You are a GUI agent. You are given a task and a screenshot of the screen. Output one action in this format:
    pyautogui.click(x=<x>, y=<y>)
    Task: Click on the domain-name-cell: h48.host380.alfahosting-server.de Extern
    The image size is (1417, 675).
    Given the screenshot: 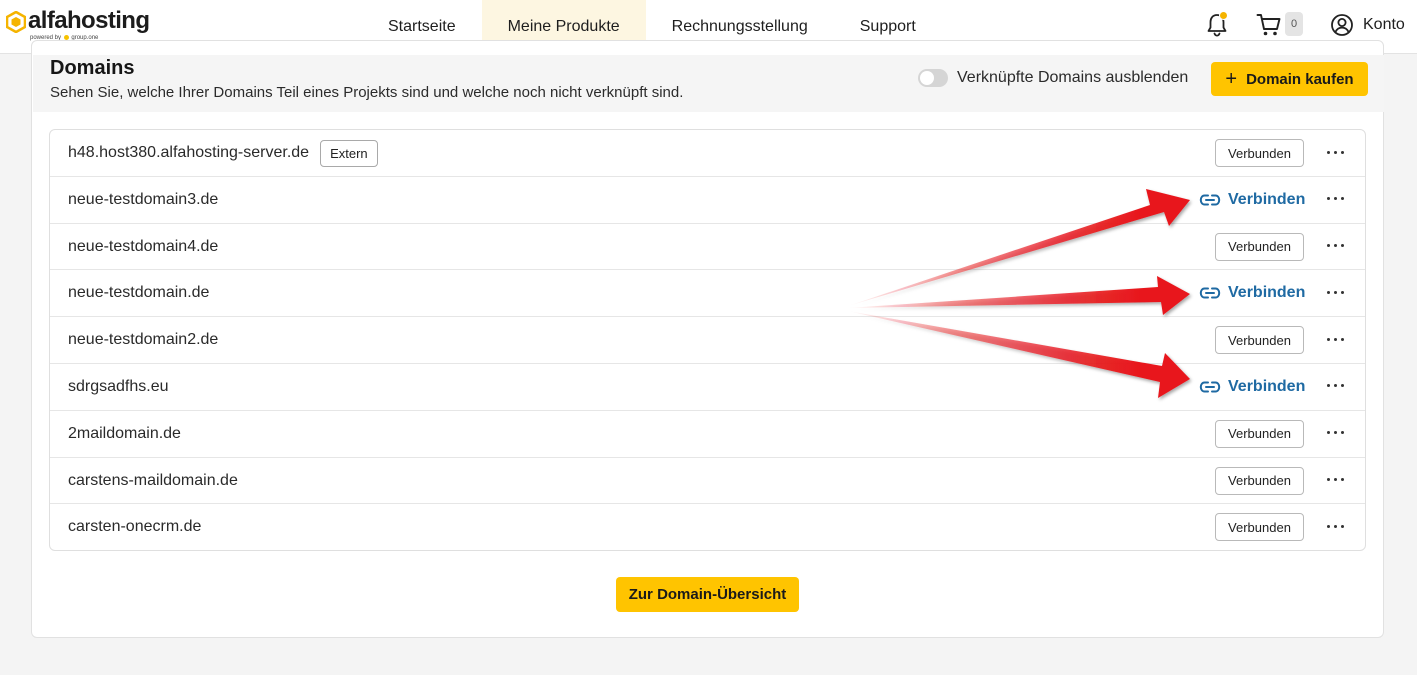 What is the action you would take?
    pyautogui.click(x=223, y=153)
    